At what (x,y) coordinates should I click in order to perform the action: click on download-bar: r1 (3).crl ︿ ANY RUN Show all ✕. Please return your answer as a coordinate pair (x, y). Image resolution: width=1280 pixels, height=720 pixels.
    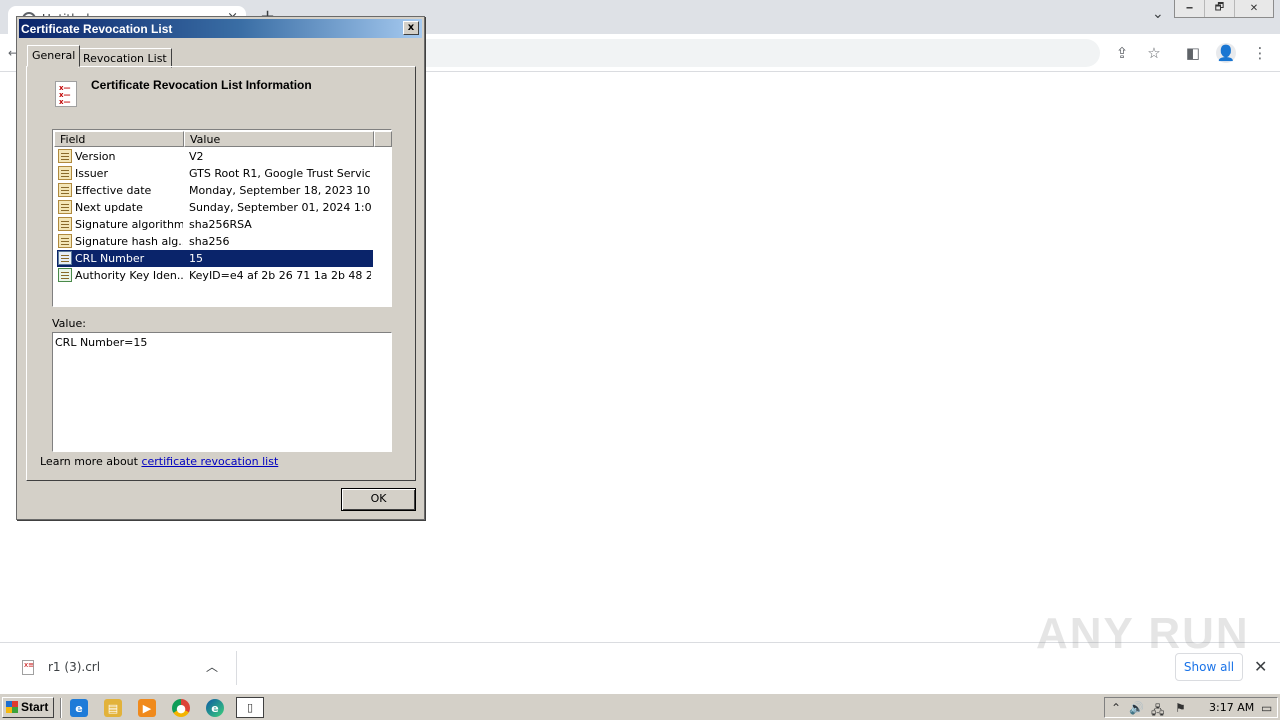
    Looking at the image, I should click on (640, 650).